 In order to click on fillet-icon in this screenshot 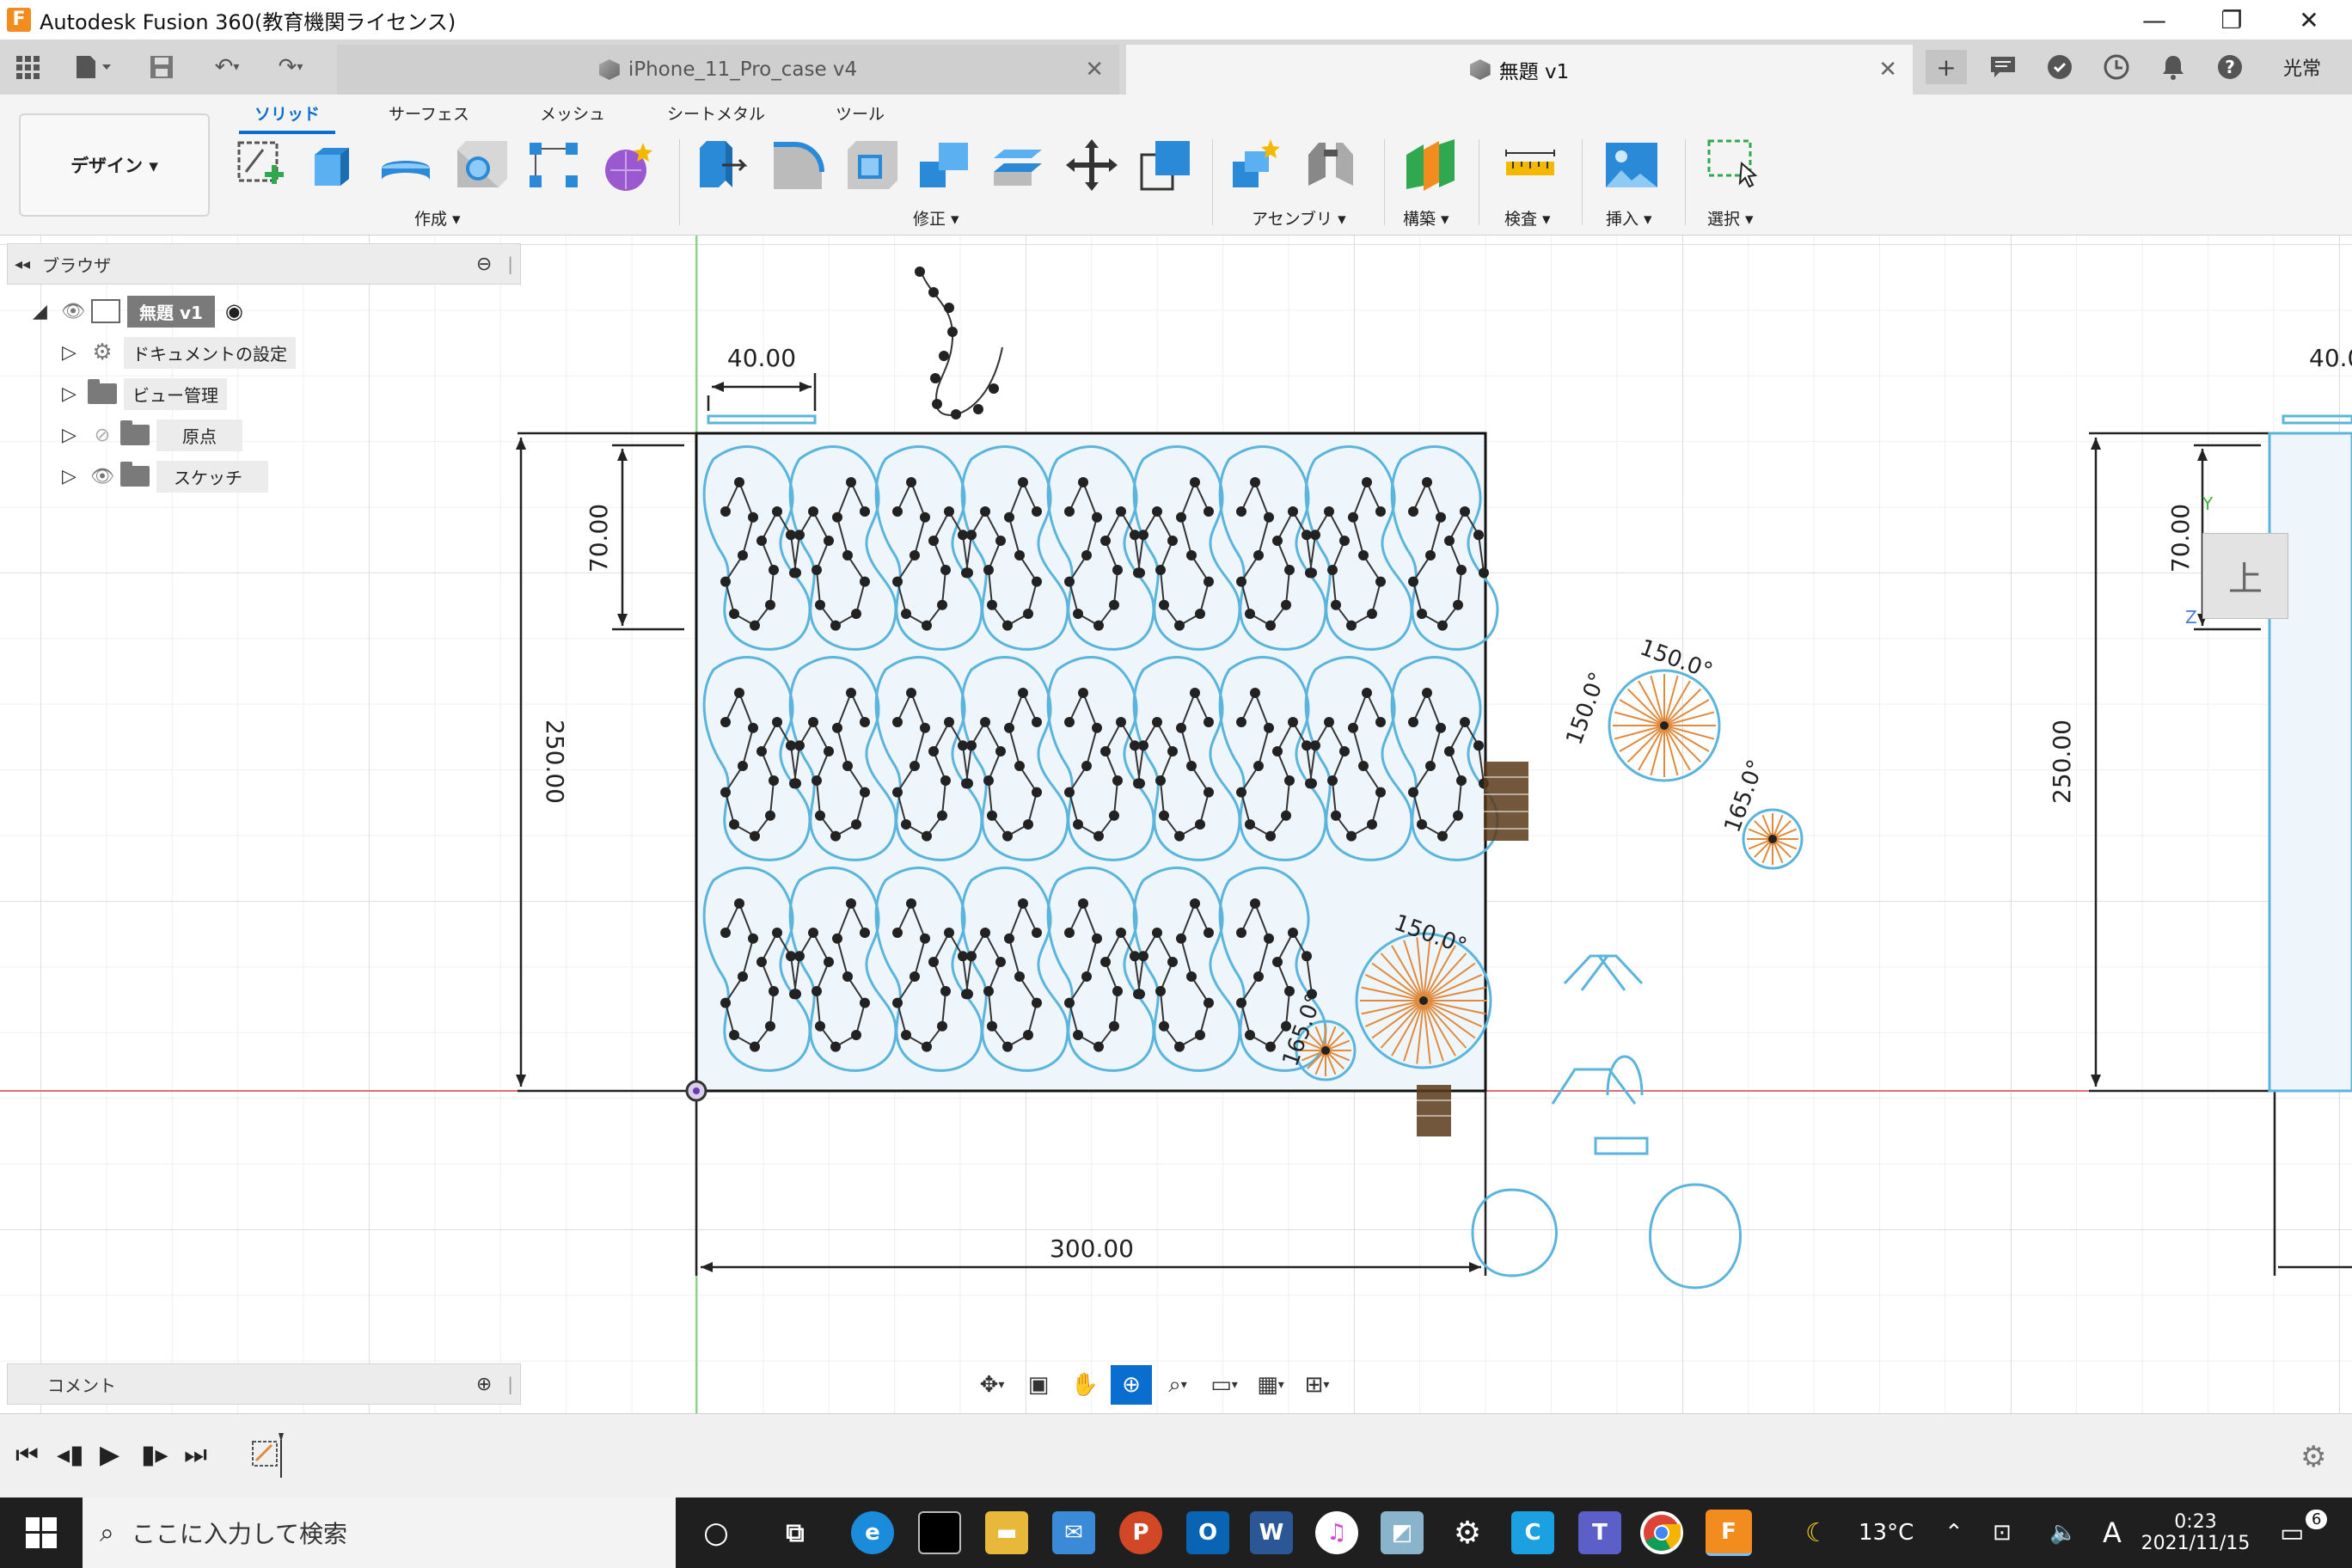, I will do `click(797, 165)`.